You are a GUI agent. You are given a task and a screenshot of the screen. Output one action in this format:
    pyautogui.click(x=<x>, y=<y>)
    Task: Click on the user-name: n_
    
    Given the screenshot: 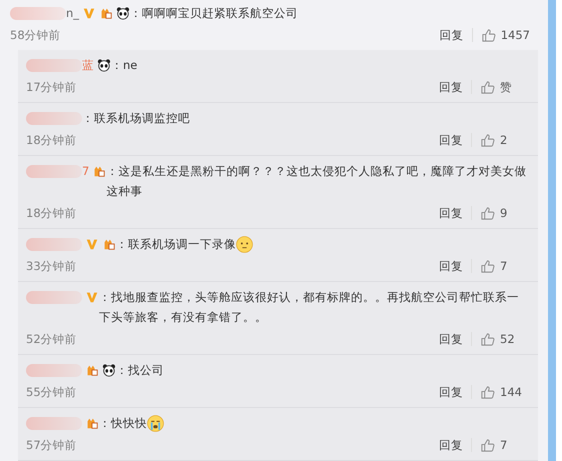 What is the action you would take?
    pyautogui.click(x=73, y=13)
    